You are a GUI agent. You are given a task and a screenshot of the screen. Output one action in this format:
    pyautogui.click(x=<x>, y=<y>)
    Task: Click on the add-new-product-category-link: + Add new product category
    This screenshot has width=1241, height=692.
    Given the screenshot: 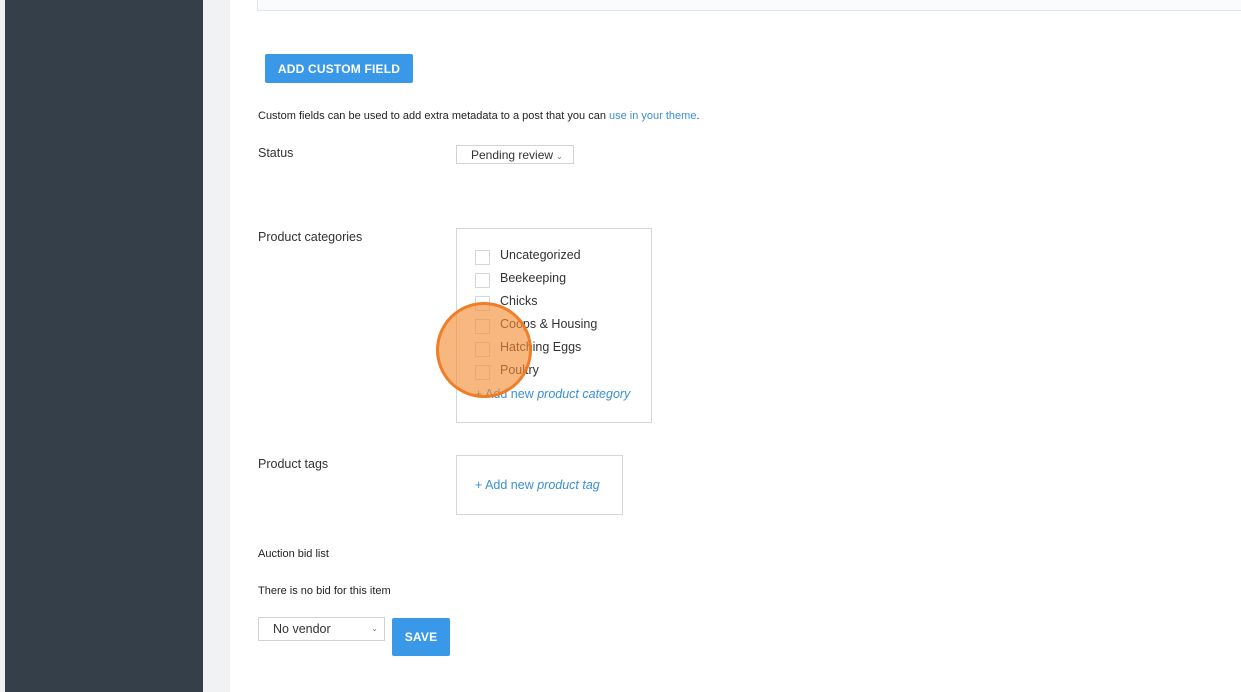 What is the action you would take?
    pyautogui.click(x=552, y=394)
    